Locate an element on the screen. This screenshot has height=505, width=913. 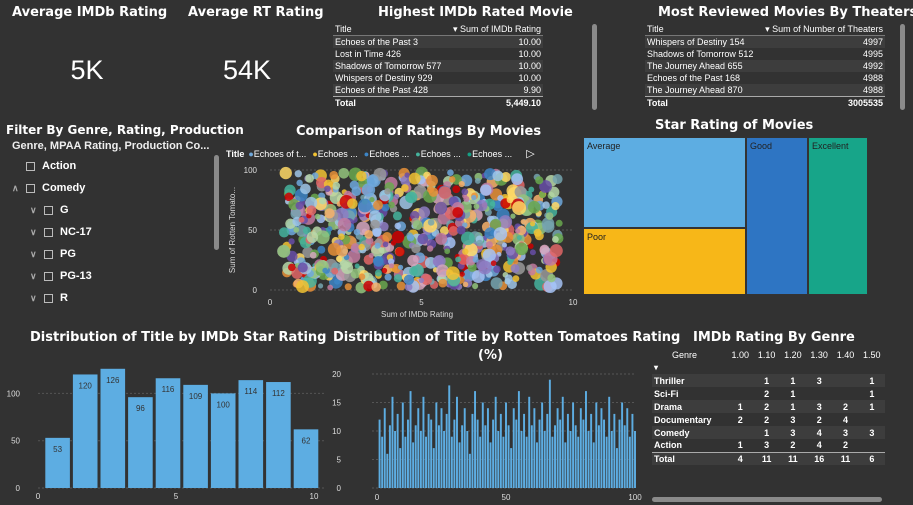
col-title: Title is located at coordinates (343, 28).